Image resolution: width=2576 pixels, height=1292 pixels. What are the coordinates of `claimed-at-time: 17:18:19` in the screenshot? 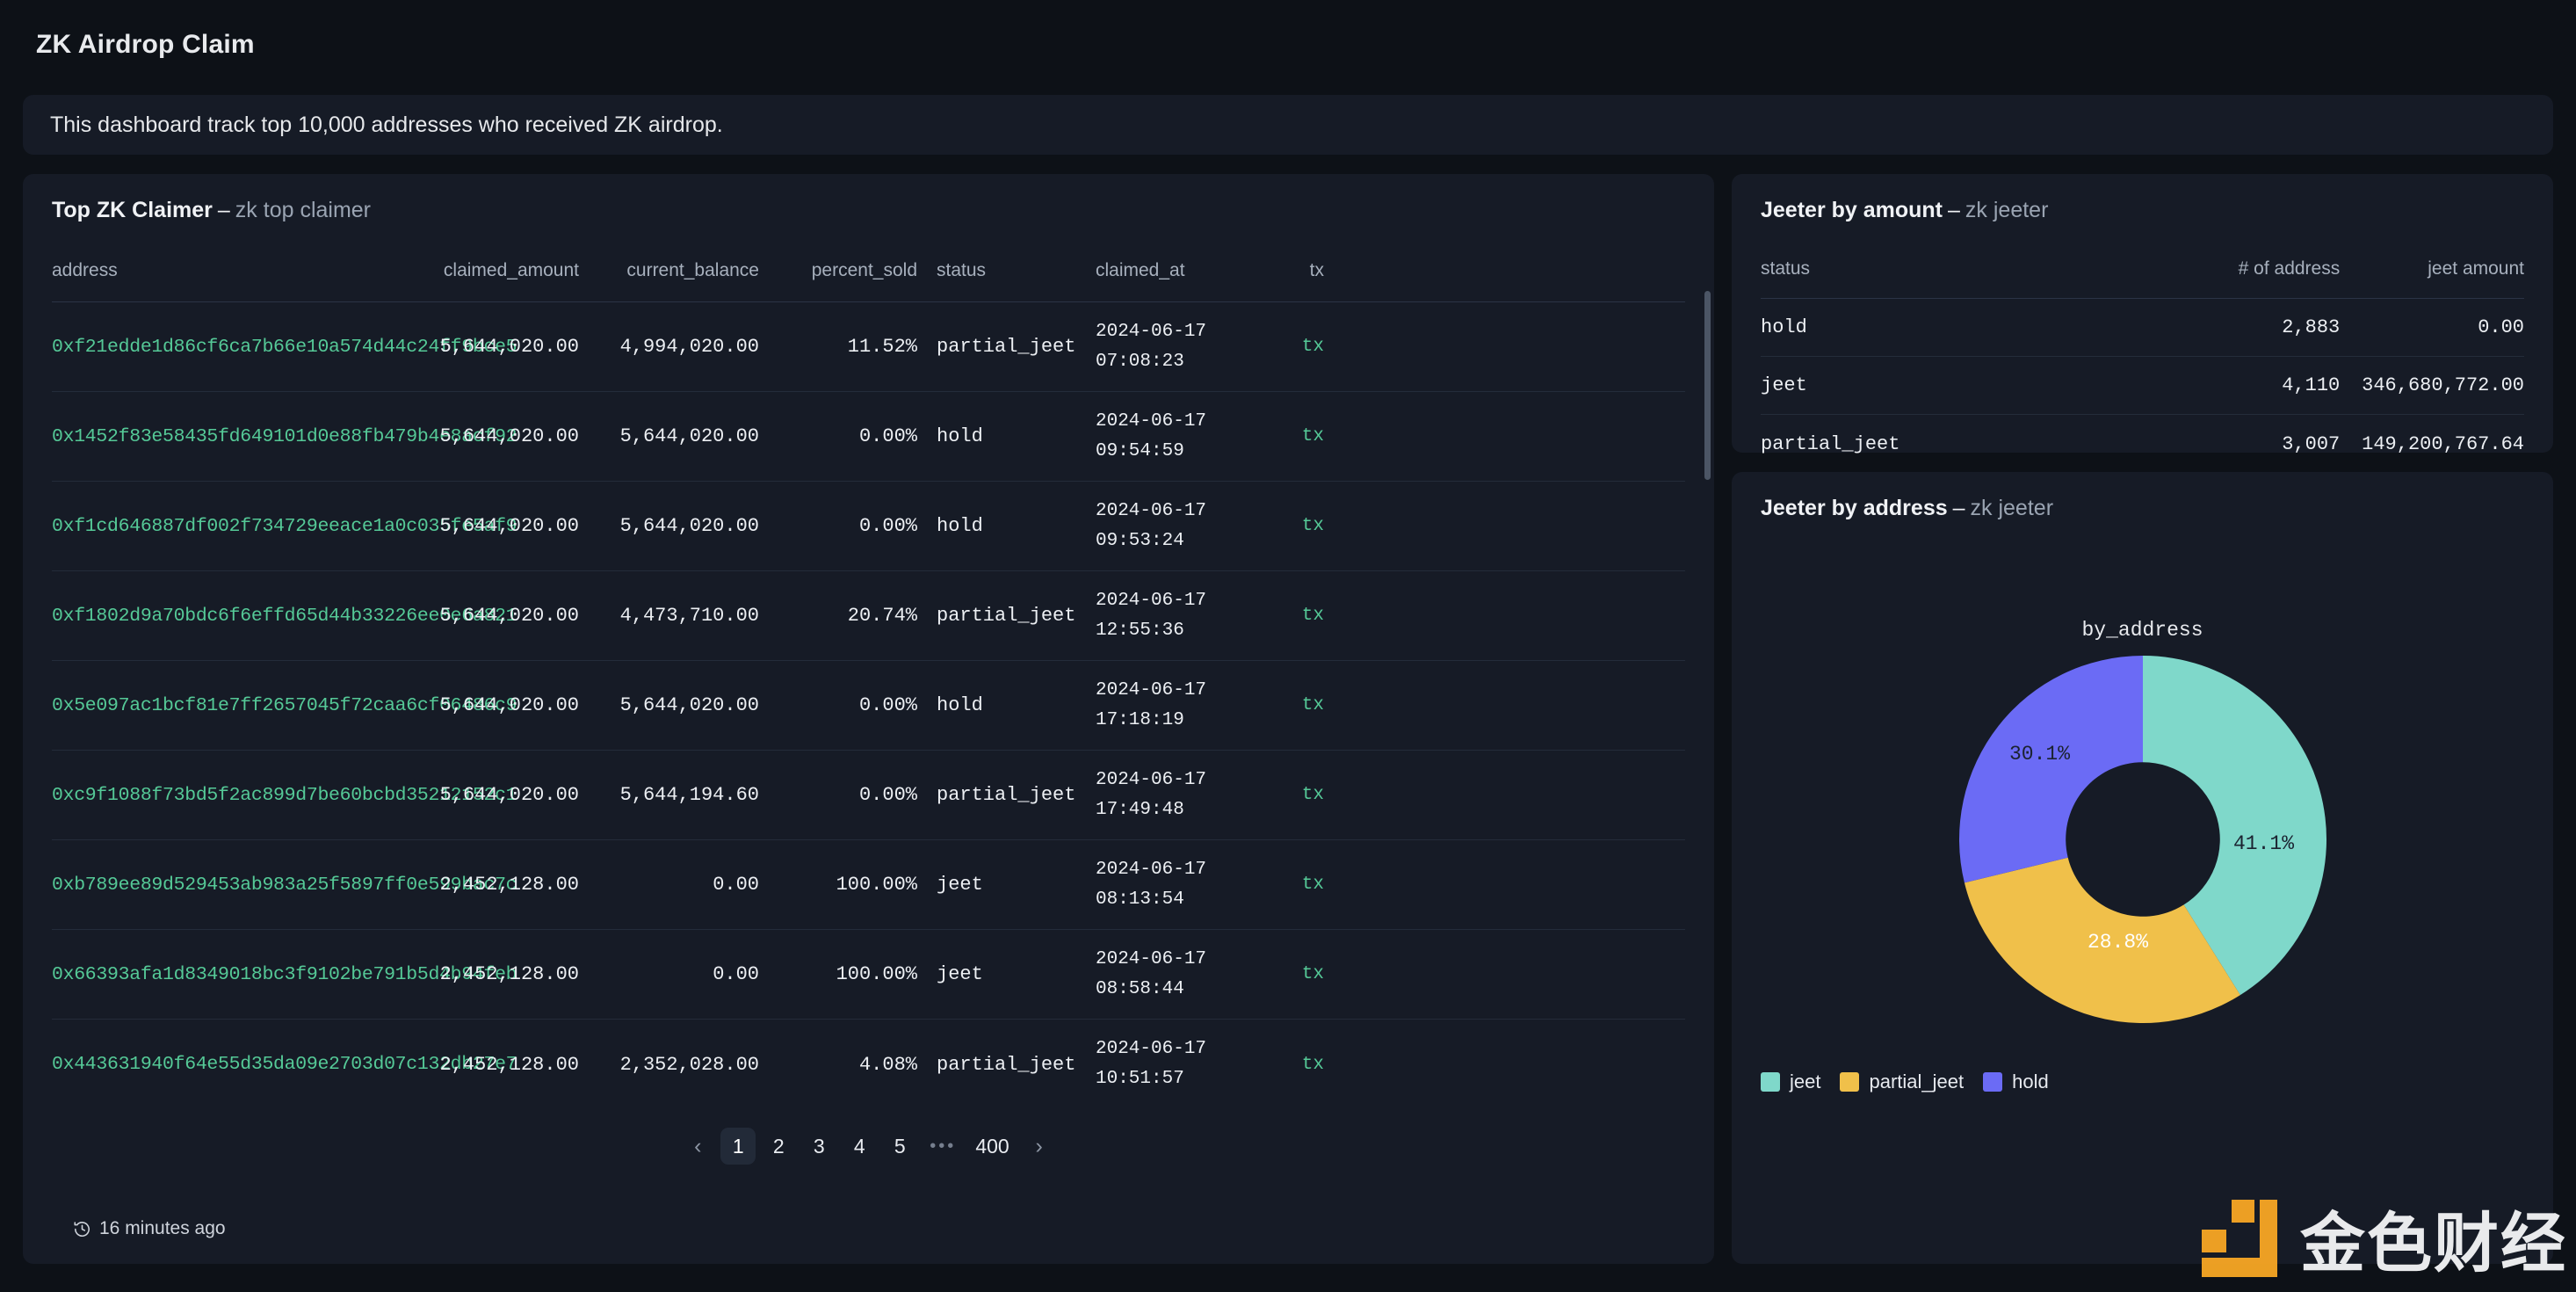 It's located at (1140, 719).